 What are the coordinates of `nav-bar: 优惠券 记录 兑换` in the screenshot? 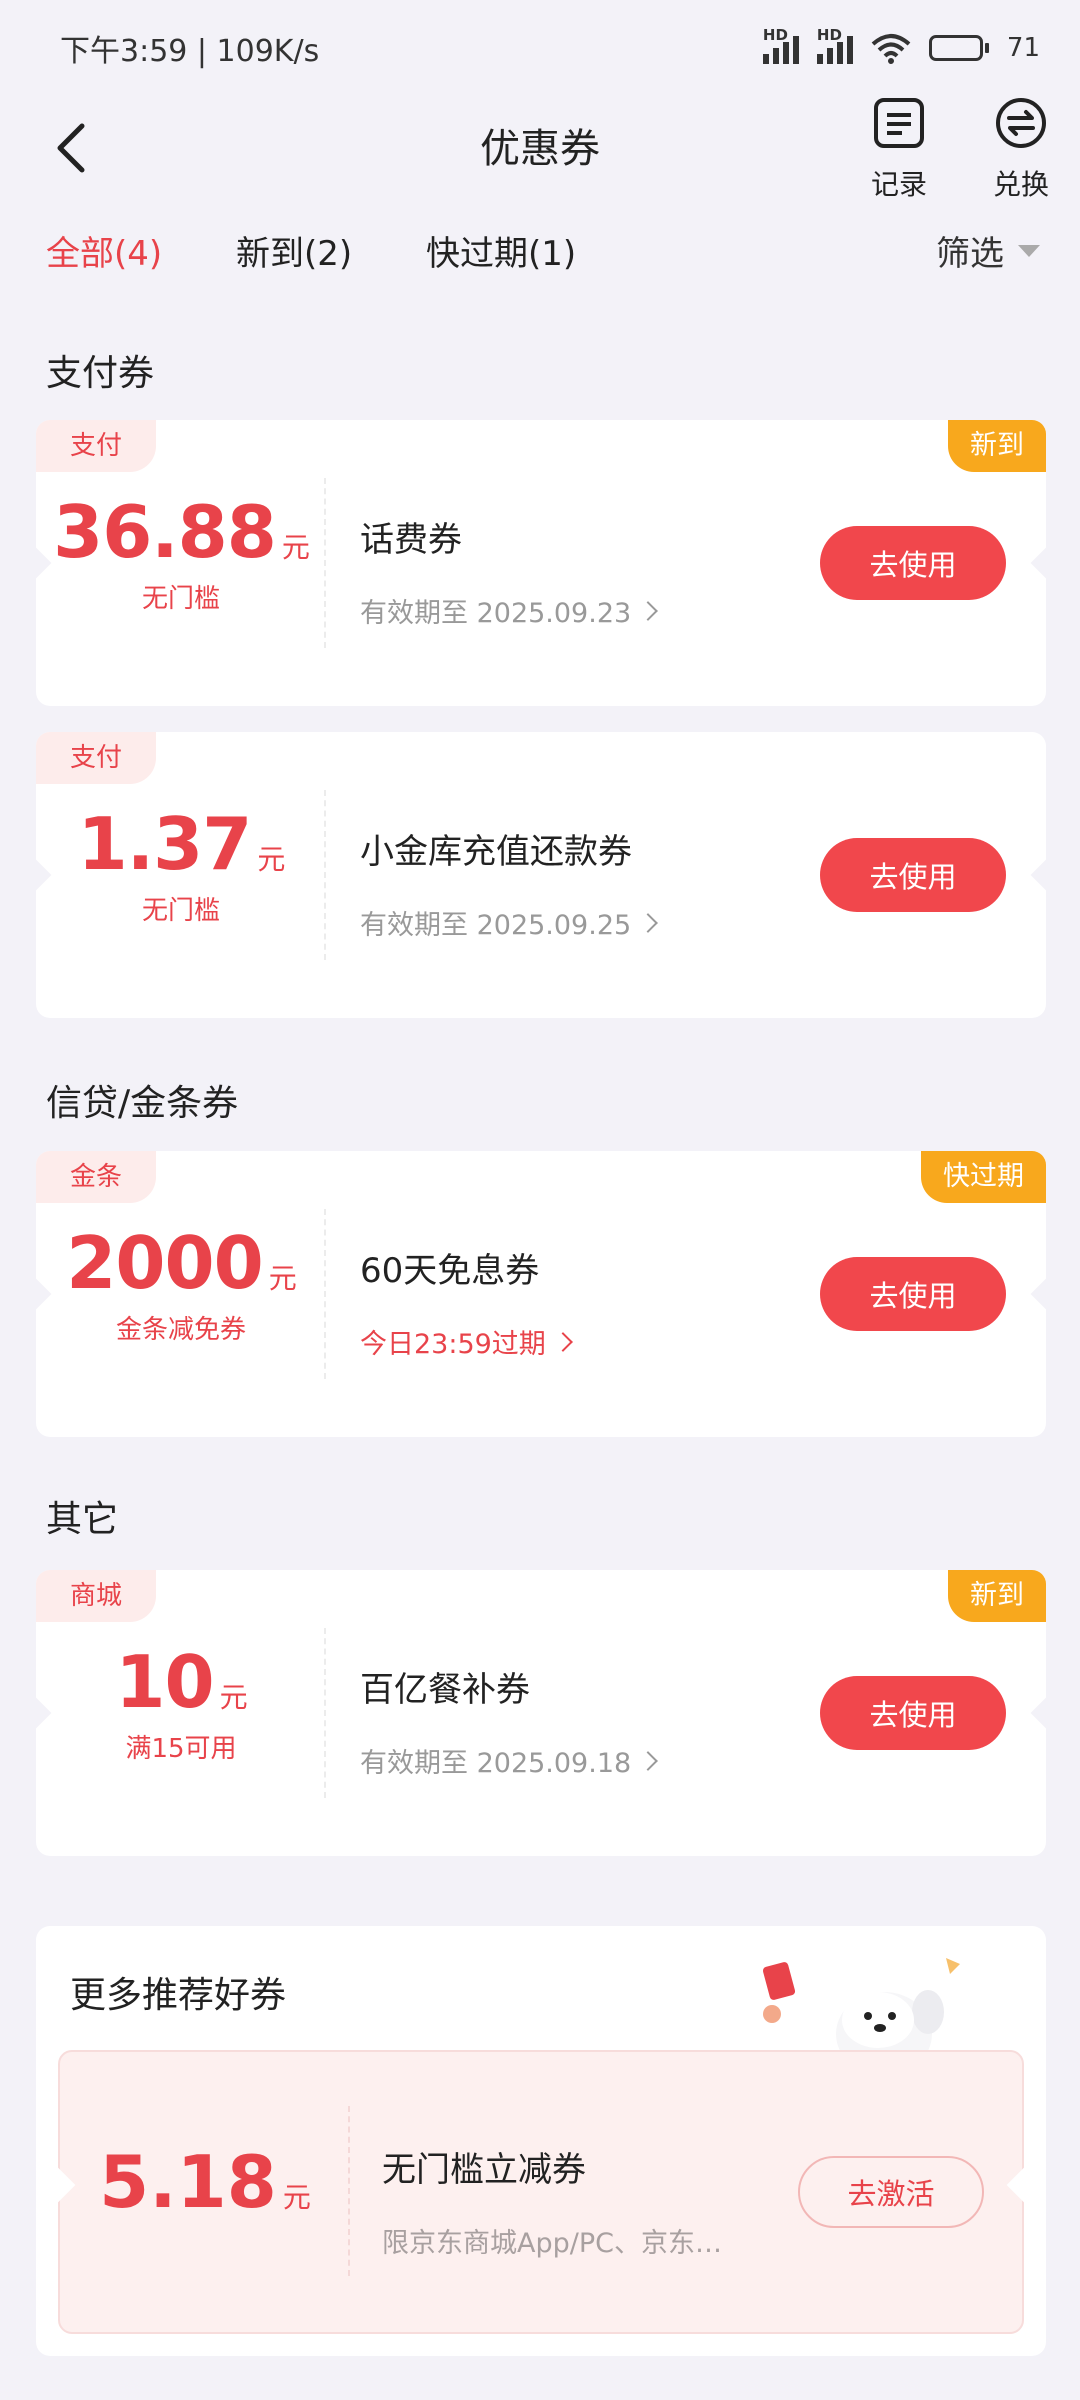 It's located at (540, 166).